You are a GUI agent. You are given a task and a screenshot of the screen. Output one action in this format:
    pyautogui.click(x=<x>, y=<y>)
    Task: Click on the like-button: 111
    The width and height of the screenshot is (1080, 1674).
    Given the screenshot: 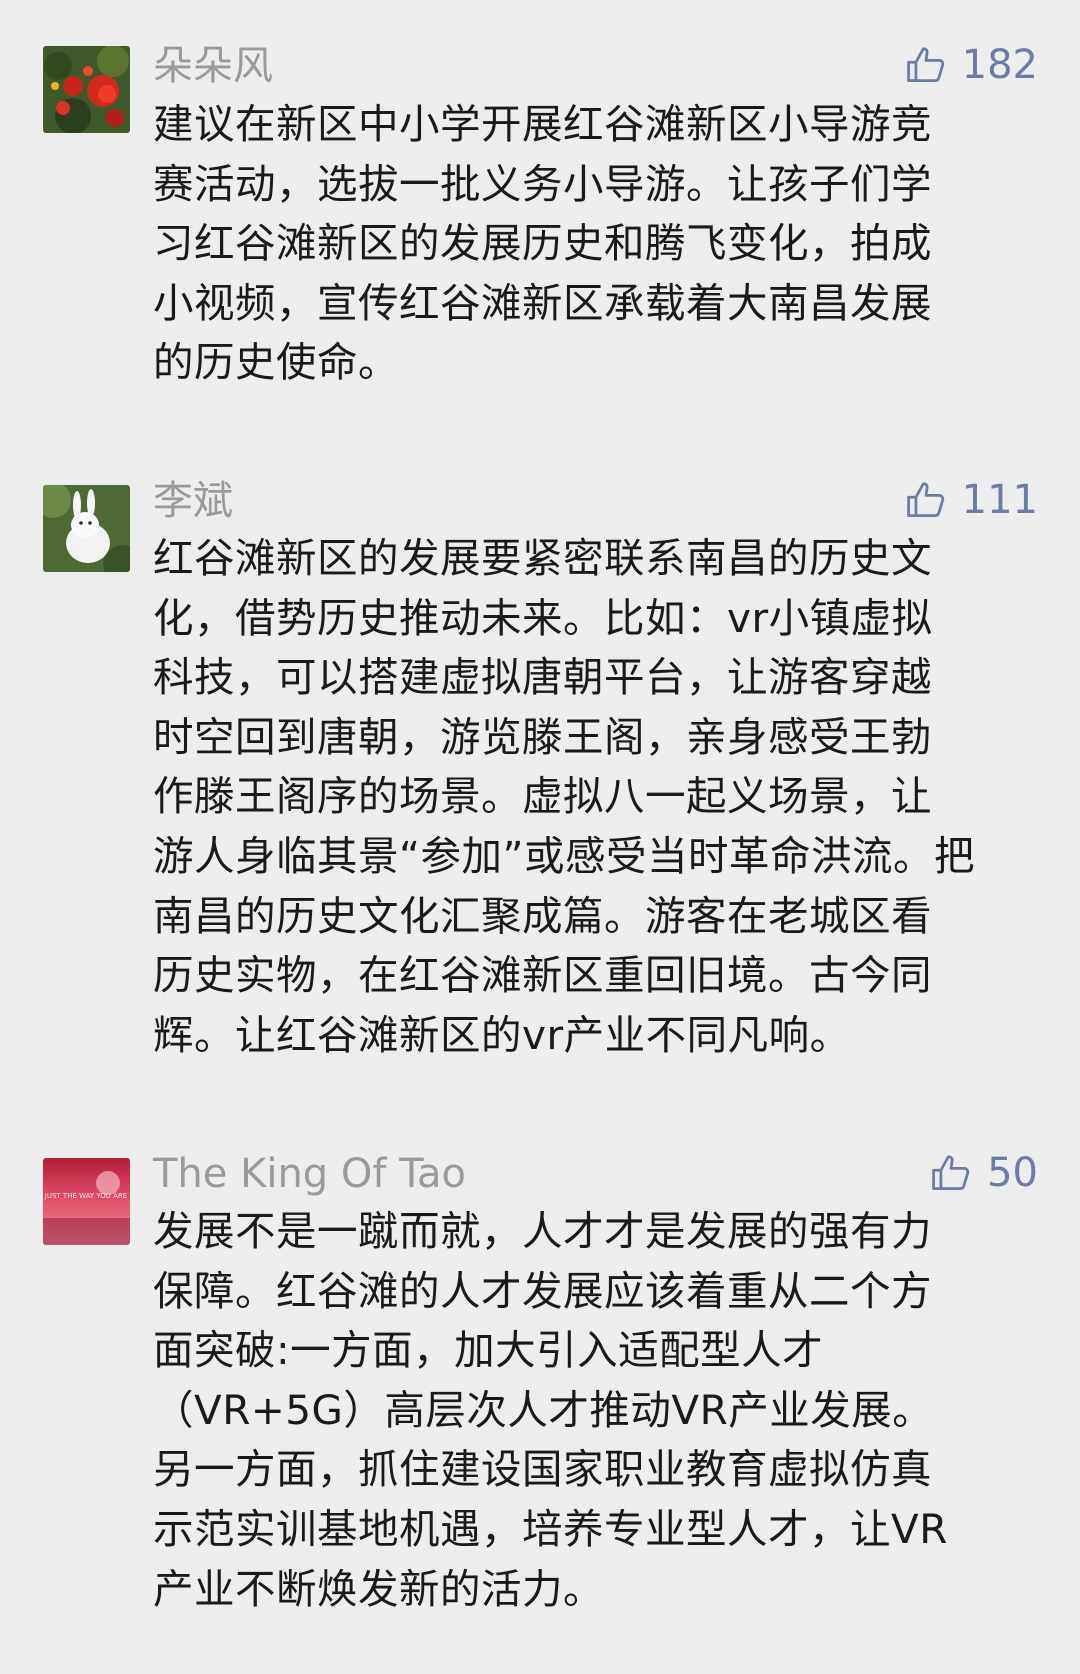 What is the action you would take?
    pyautogui.click(x=971, y=500)
    